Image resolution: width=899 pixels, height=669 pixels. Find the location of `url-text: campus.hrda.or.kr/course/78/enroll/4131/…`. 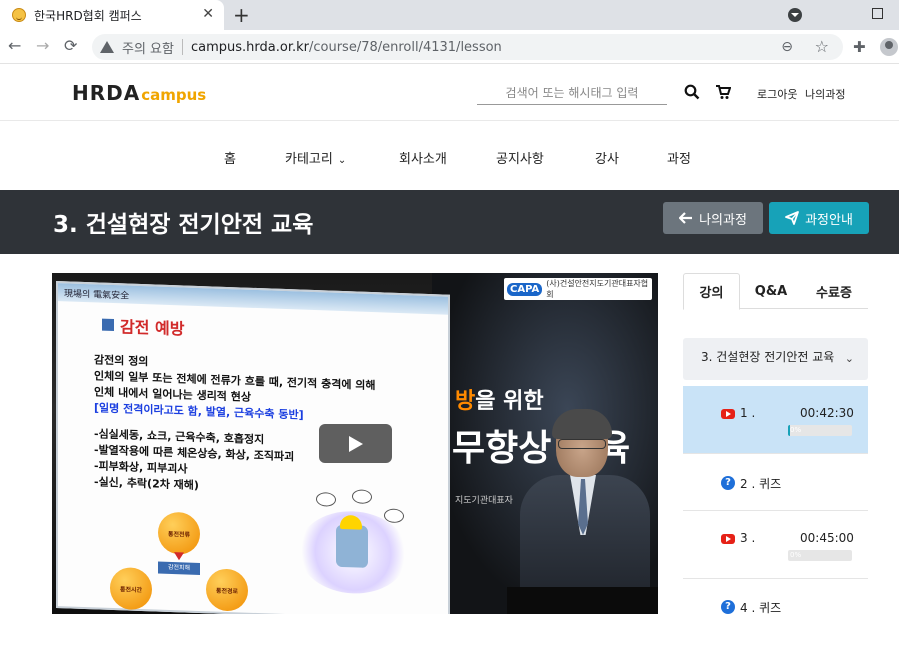

url-text: campus.hrda.or.kr/course/78/enroll/4131/… is located at coordinates (346, 47).